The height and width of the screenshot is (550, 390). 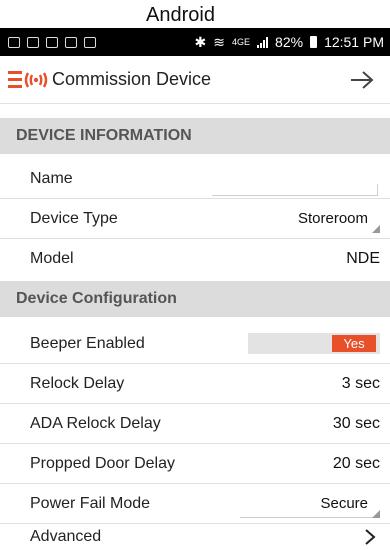 I want to click on power-fail-mode-dropdown: Secure, so click(x=310, y=504).